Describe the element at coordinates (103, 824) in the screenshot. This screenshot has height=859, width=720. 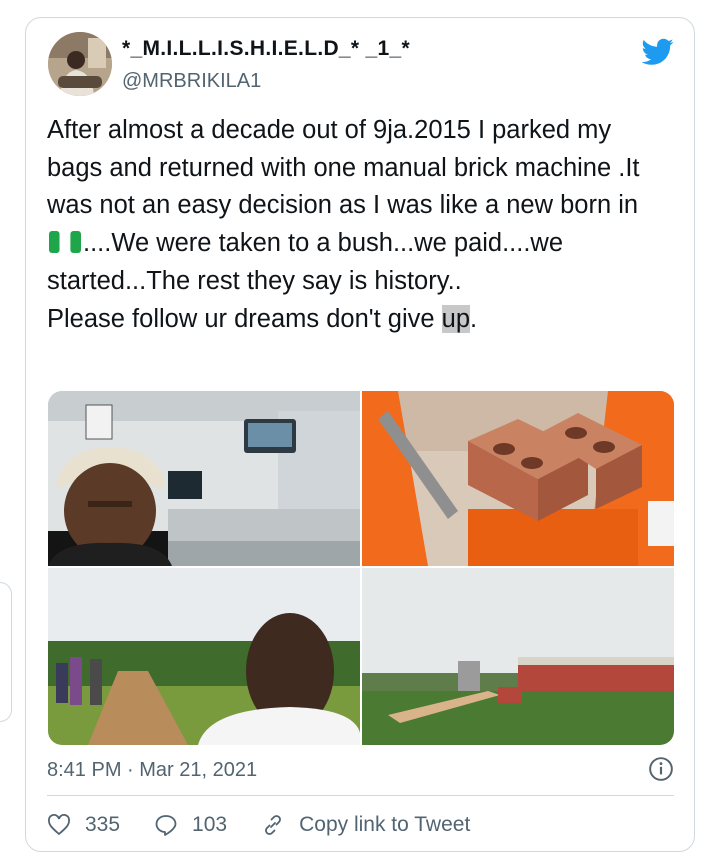
I see `like-count: 335` at that location.